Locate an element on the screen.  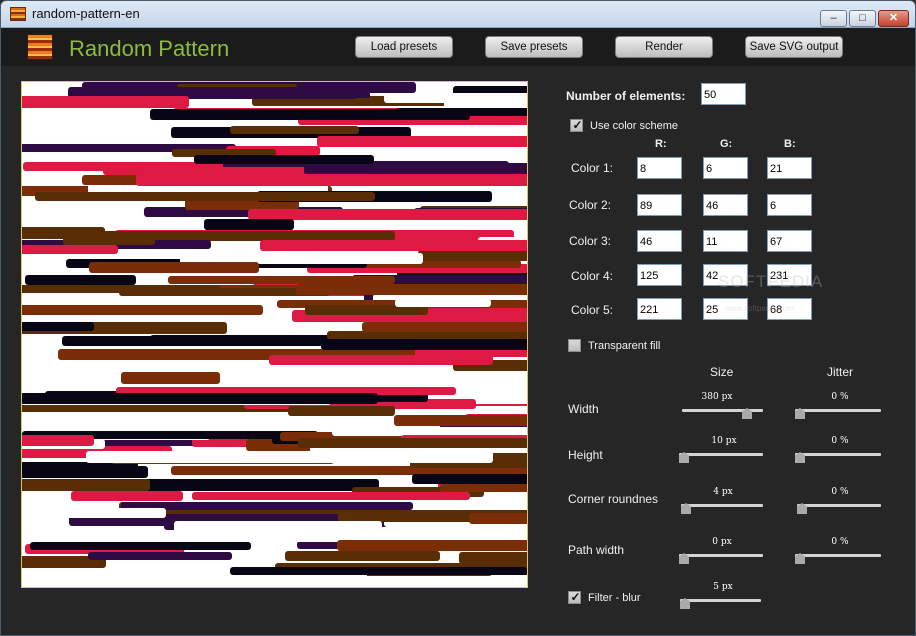
save-svg-button: Save SVG output is located at coordinates (794, 47).